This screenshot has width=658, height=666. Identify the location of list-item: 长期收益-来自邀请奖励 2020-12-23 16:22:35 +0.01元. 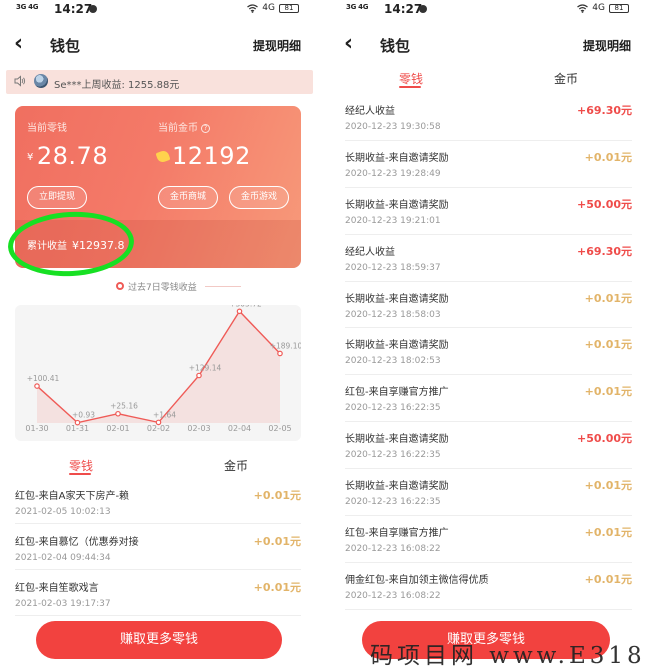
(488, 493).